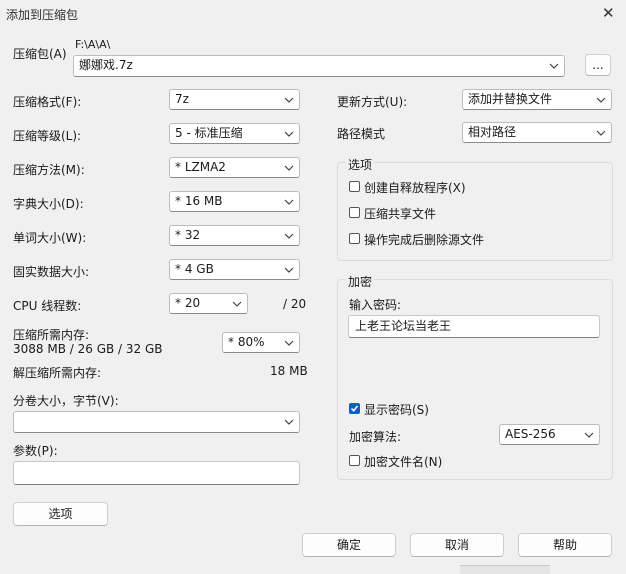 The image size is (626, 574). What do you see at coordinates (354, 460) in the screenshot?
I see `encrypt-names-checkbox` at bounding box center [354, 460].